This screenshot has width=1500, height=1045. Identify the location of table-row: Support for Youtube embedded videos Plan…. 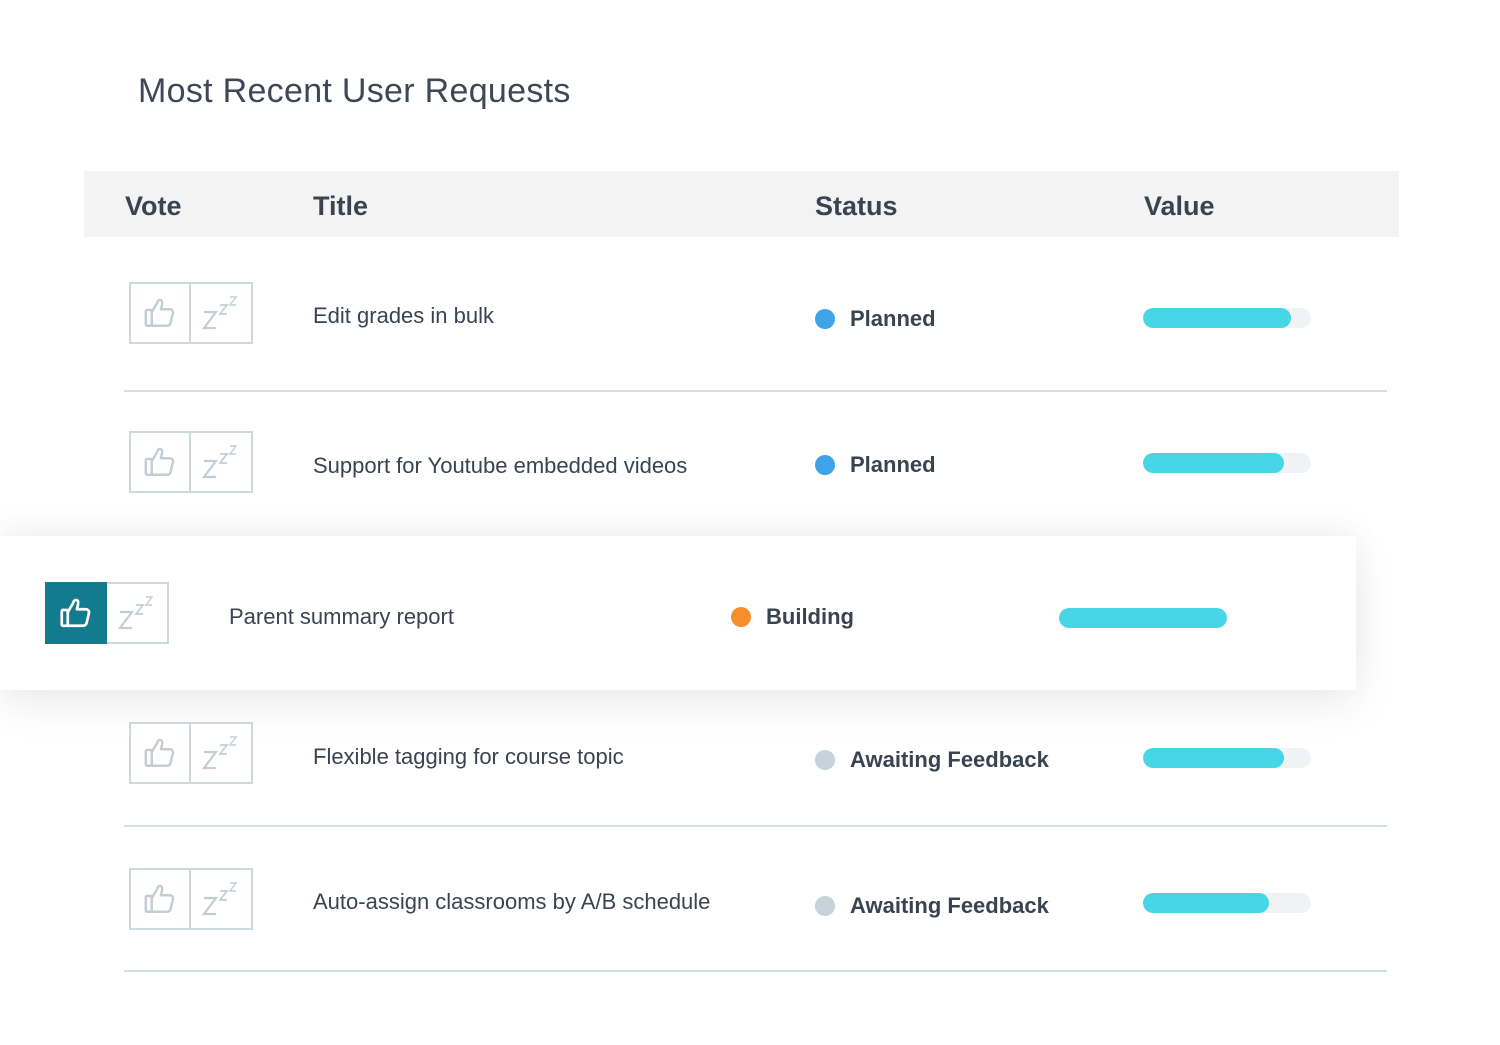
(750, 464).